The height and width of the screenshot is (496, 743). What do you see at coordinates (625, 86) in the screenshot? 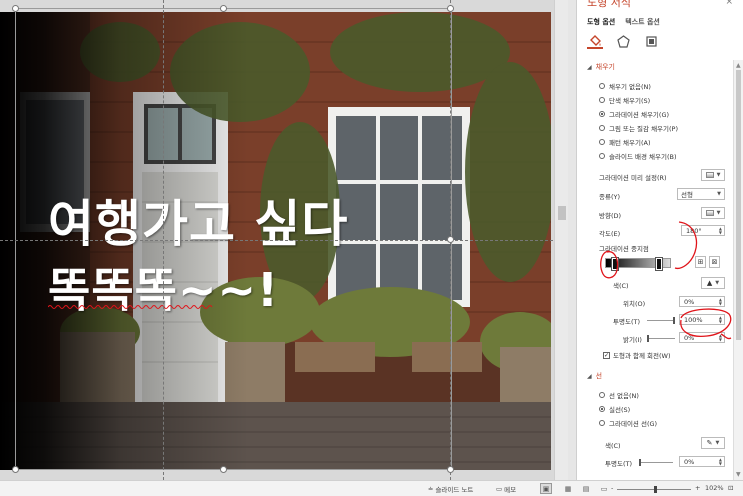
I see `fill-none-option: 채우기 없음(N)` at bounding box center [625, 86].